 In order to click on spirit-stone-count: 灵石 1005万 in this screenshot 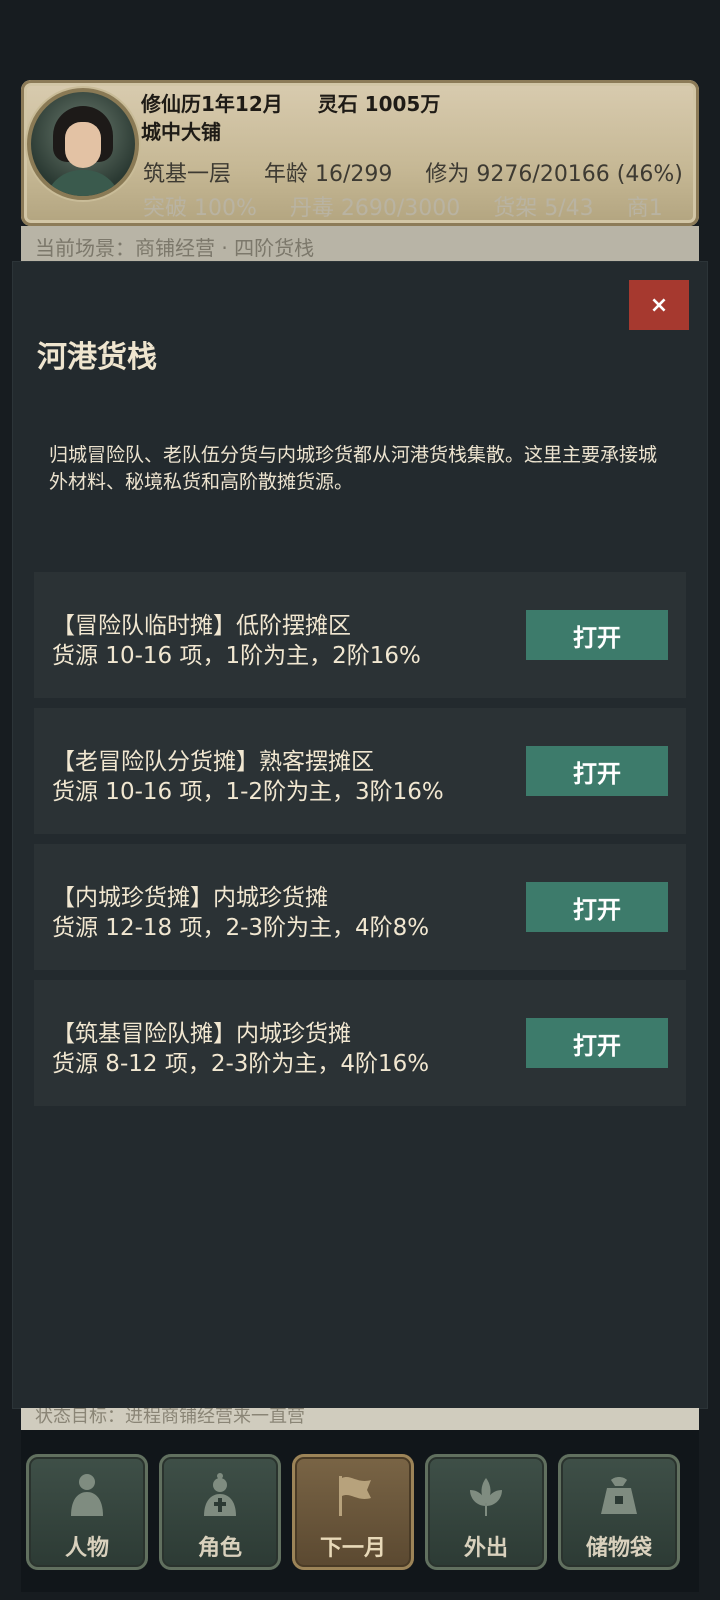, I will do `click(379, 104)`.